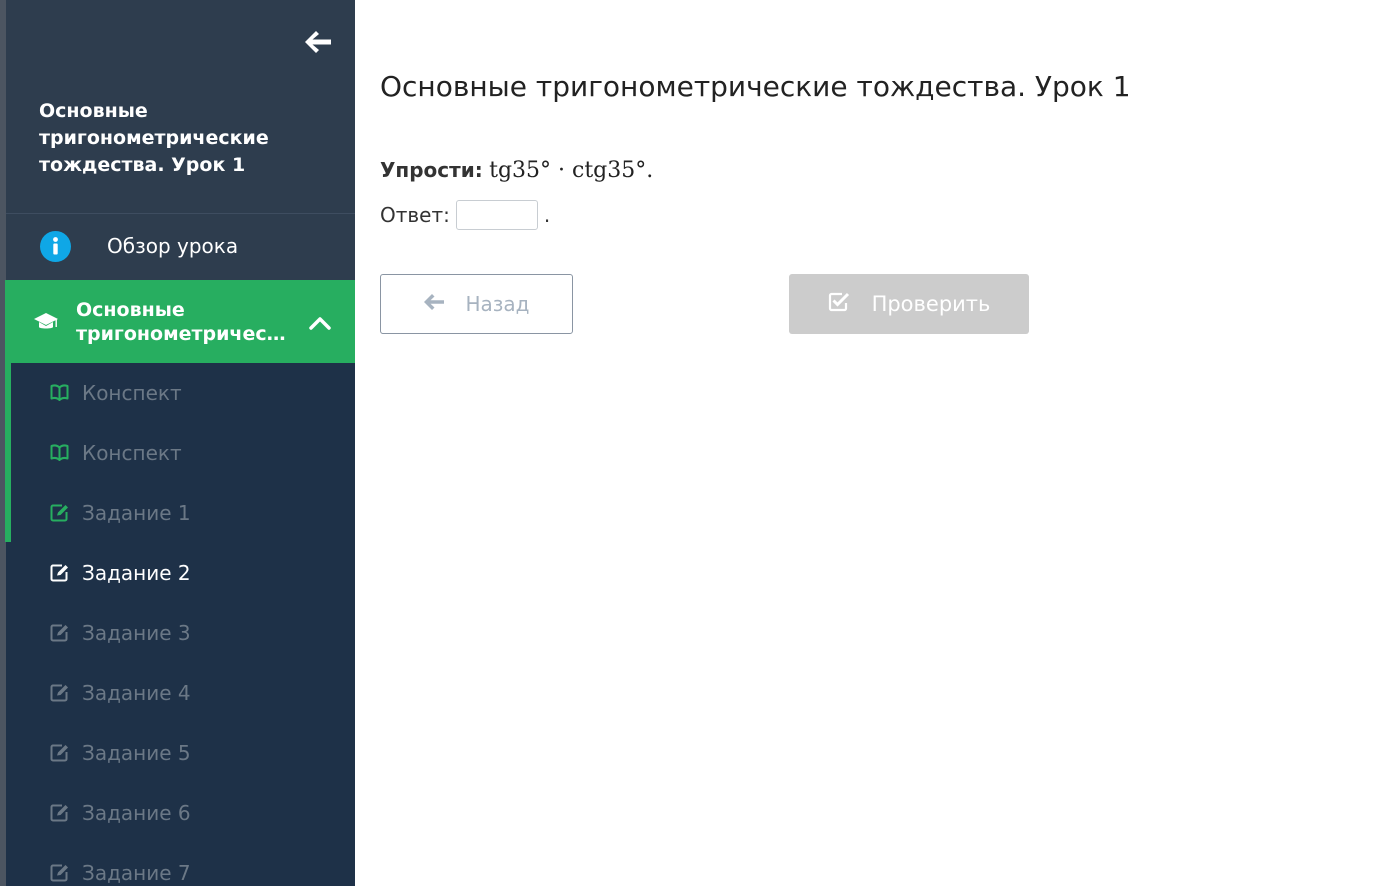 This screenshot has height=886, width=1397. I want to click on check-square-icon, so click(839, 304).